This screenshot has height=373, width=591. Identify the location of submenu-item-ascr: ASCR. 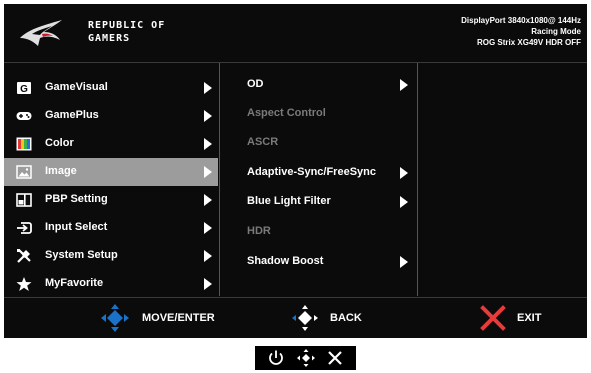
(318, 143).